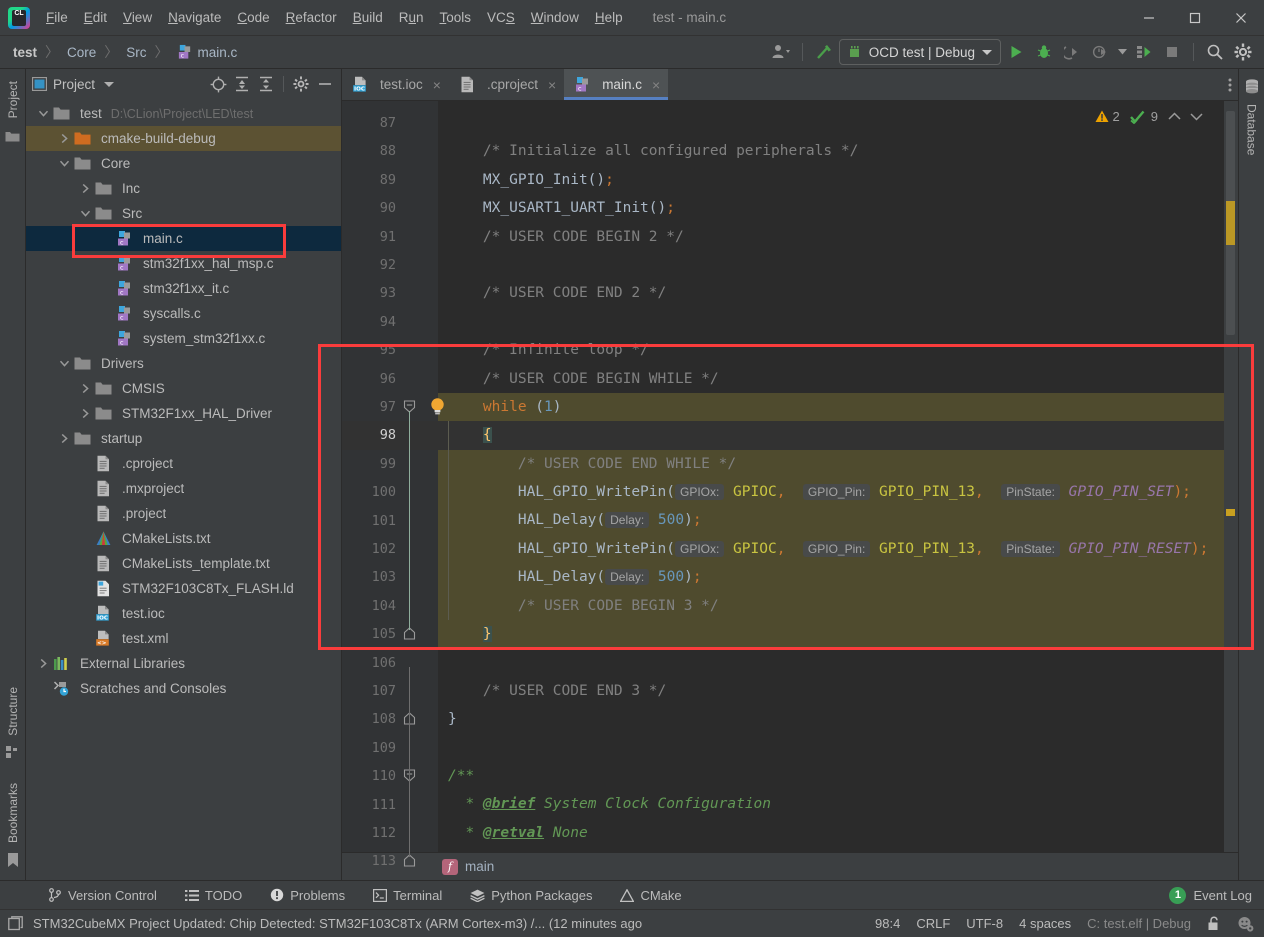  What do you see at coordinates (325, 84) in the screenshot?
I see `hide-icon` at bounding box center [325, 84].